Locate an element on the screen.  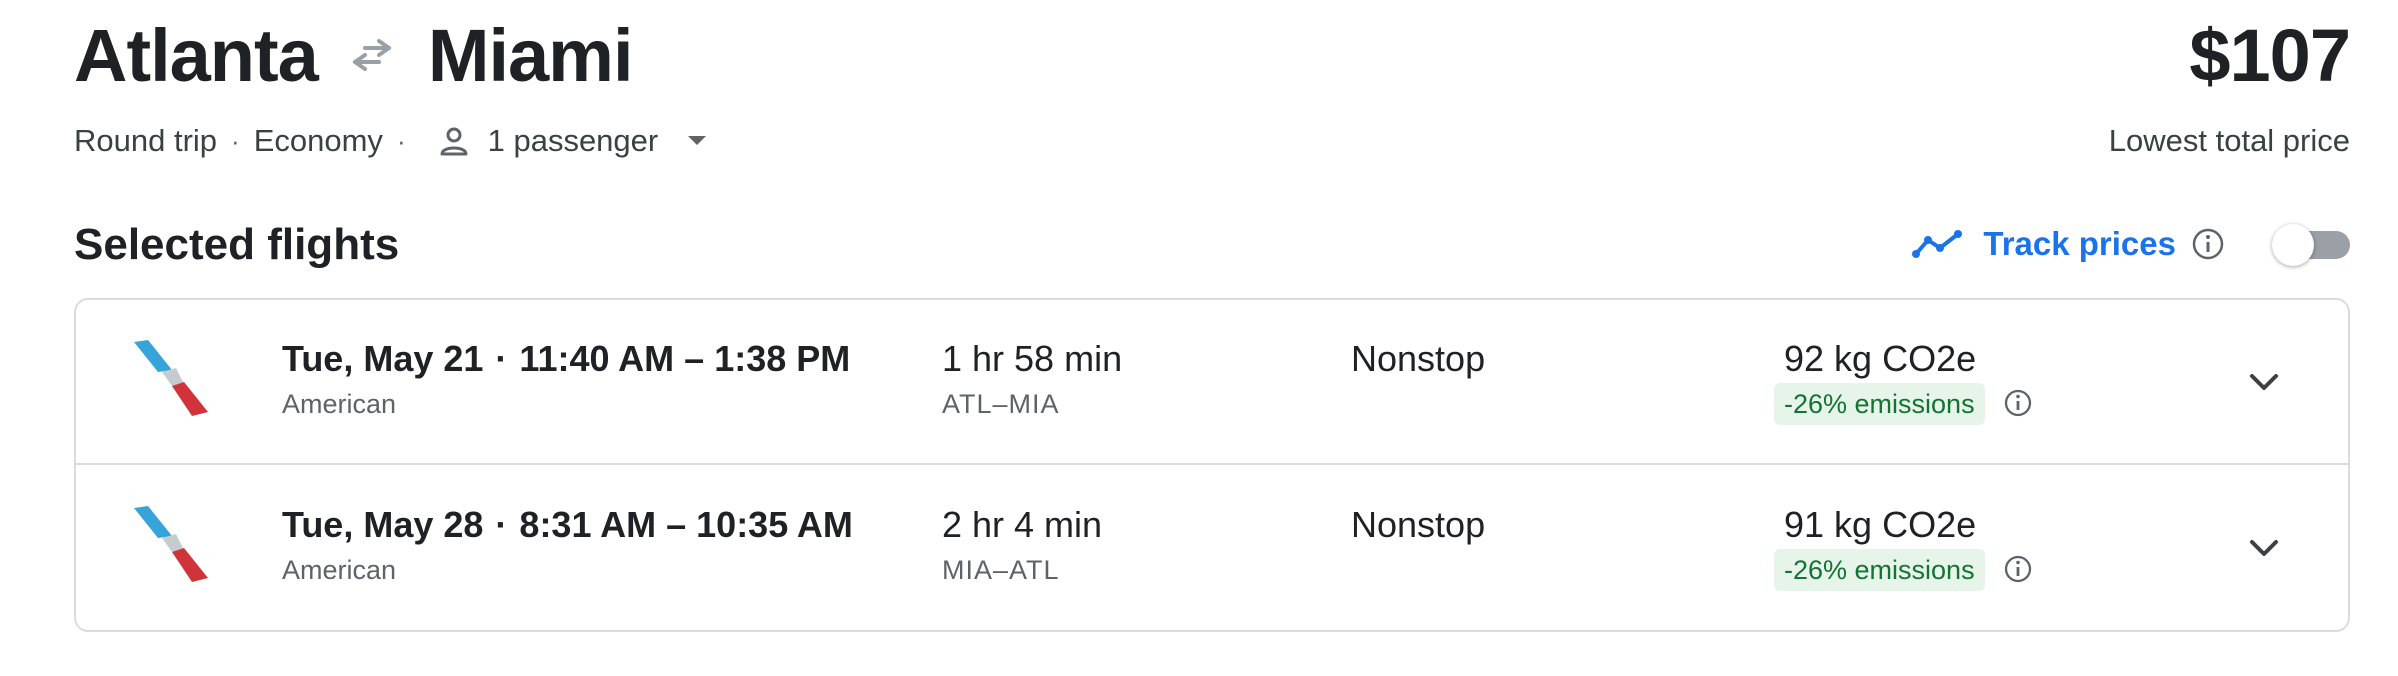
flight-duration: 2 hr 4 min is located at coordinates (1022, 524).